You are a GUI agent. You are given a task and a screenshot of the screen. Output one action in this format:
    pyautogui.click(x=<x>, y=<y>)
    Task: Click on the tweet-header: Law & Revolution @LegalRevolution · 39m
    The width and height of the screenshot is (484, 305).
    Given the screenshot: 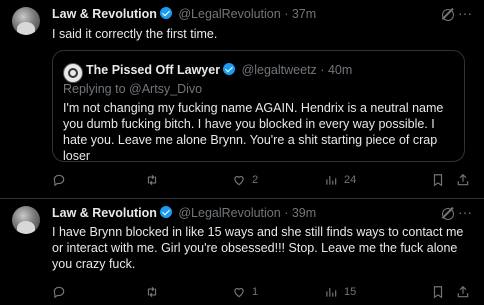 What is the action you would take?
    pyautogui.click(x=262, y=215)
    